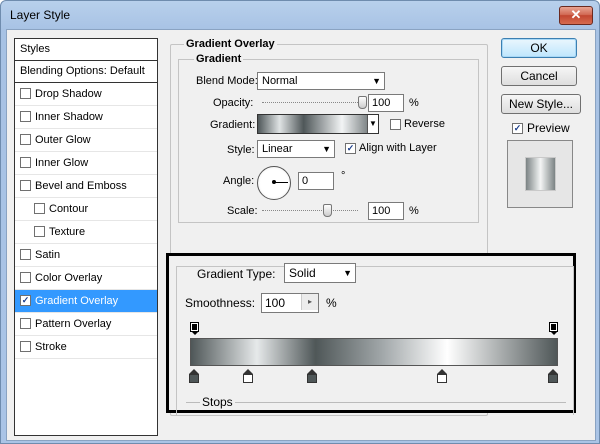 This screenshot has height=444, width=600. I want to click on style-item: Gradient Overlay, so click(86, 301).